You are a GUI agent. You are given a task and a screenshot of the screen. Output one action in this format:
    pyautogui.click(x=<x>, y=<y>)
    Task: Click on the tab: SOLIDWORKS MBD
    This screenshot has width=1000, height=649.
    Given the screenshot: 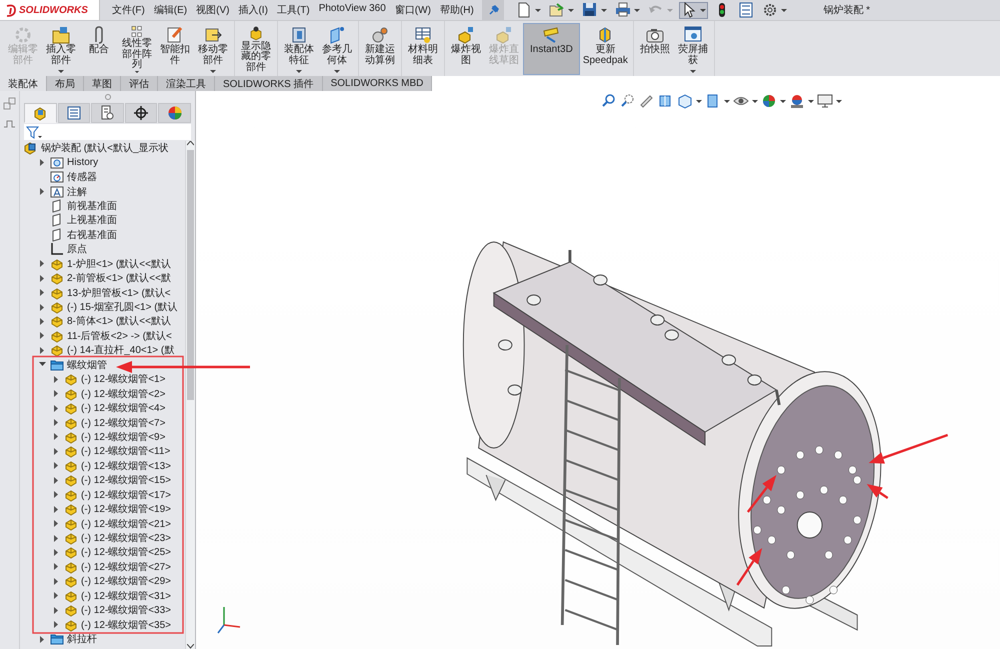 What is the action you would take?
    pyautogui.click(x=377, y=83)
    